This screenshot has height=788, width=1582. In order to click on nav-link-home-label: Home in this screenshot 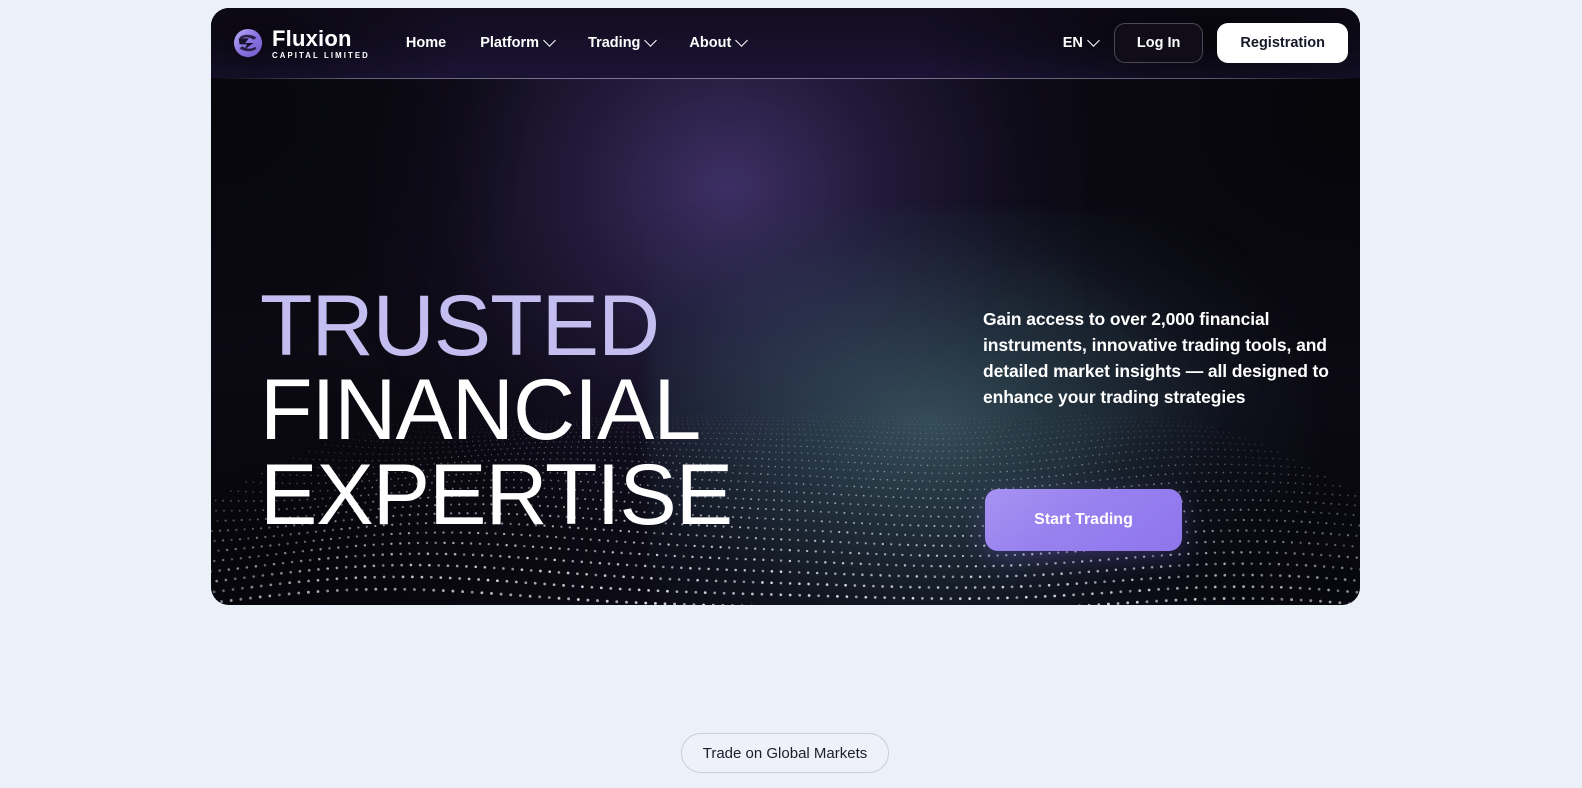, I will do `click(426, 43)`.